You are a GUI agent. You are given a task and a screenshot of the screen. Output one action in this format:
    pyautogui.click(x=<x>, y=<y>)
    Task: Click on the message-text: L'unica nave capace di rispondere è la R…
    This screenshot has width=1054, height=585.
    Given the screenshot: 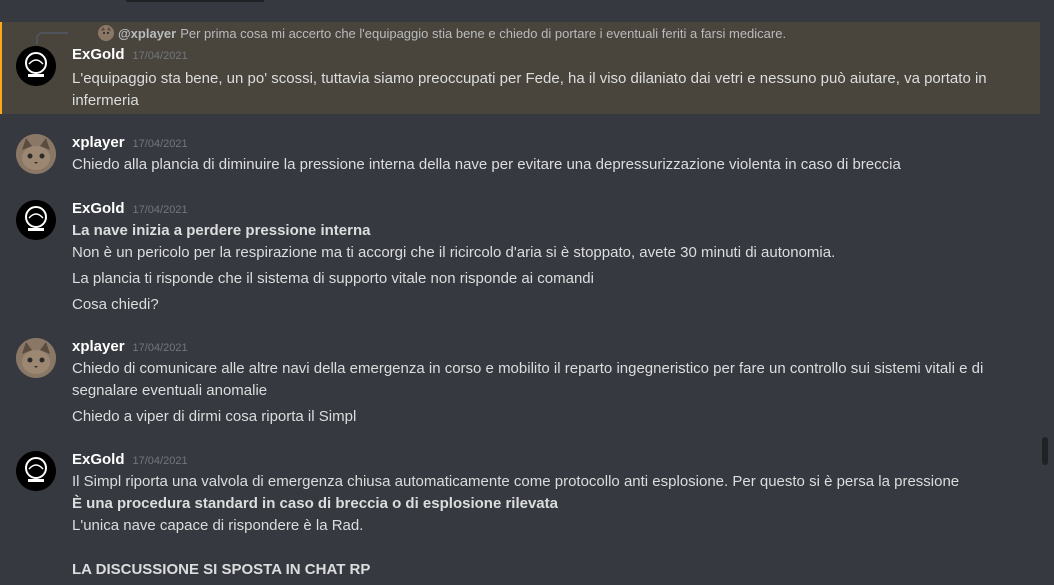 What is the action you would take?
    pyautogui.click(x=218, y=525)
    